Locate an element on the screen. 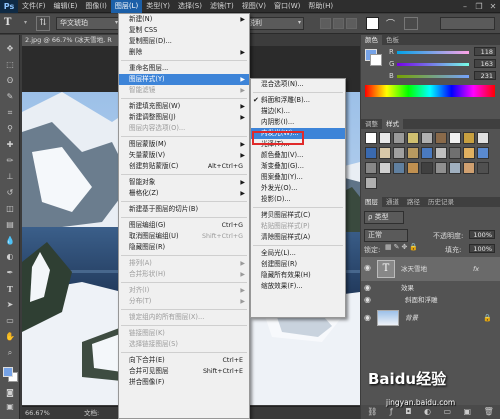  layer_menu-item: 图层编组(G) Ctrl+G is located at coordinates (184, 225).